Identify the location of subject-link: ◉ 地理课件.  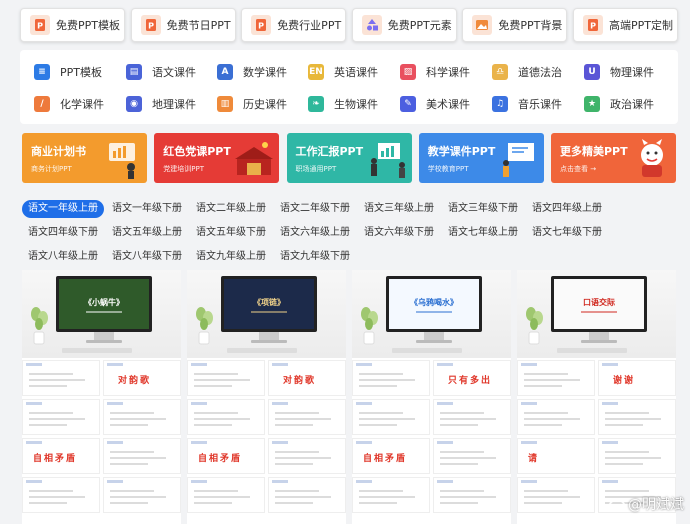
(161, 104).